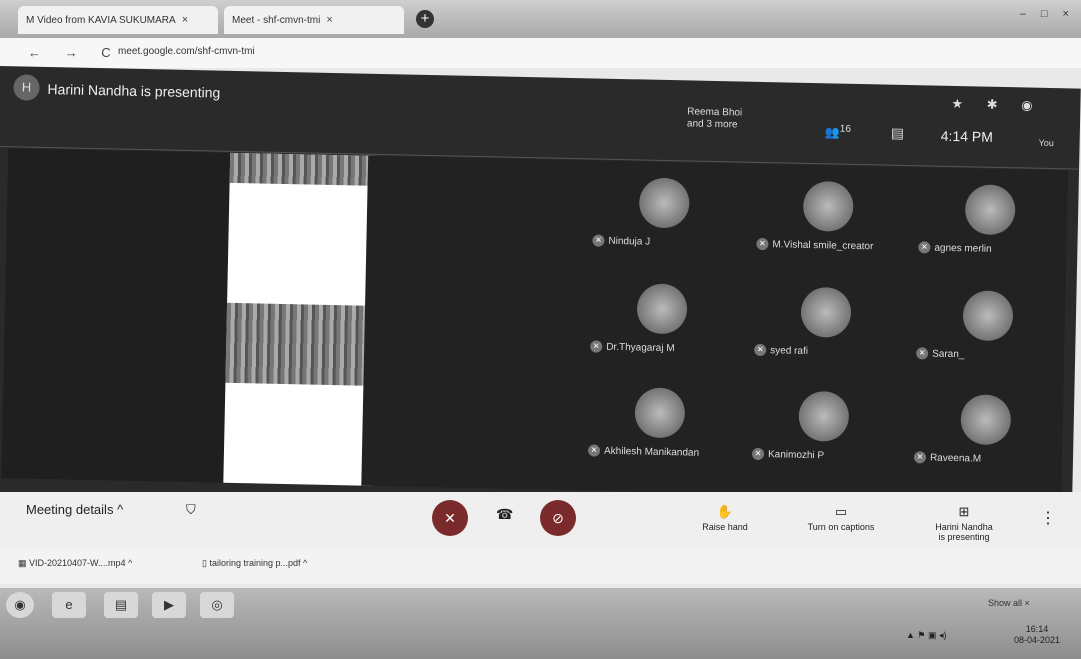  What do you see at coordinates (1047, 14) in the screenshot?
I see `window-controls: – □ ×` at bounding box center [1047, 14].